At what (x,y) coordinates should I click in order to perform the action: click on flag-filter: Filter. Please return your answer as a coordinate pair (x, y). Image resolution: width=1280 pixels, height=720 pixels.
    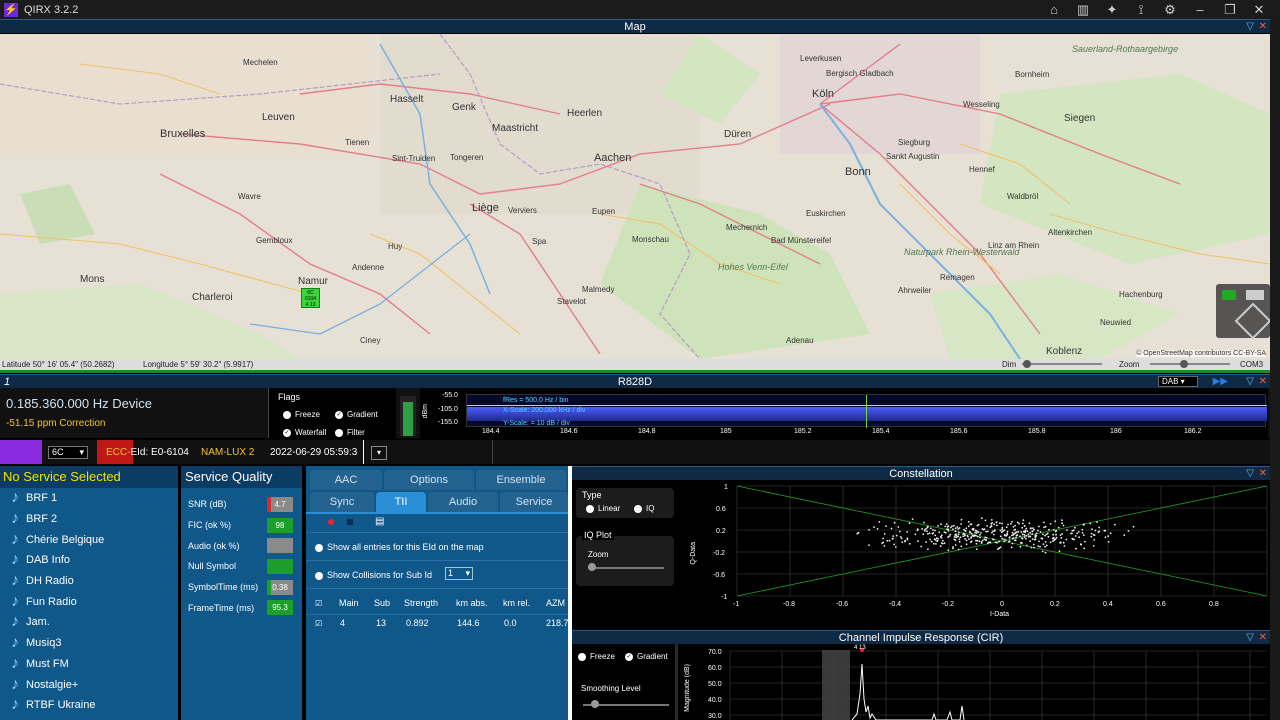
    Looking at the image, I should click on (350, 432).